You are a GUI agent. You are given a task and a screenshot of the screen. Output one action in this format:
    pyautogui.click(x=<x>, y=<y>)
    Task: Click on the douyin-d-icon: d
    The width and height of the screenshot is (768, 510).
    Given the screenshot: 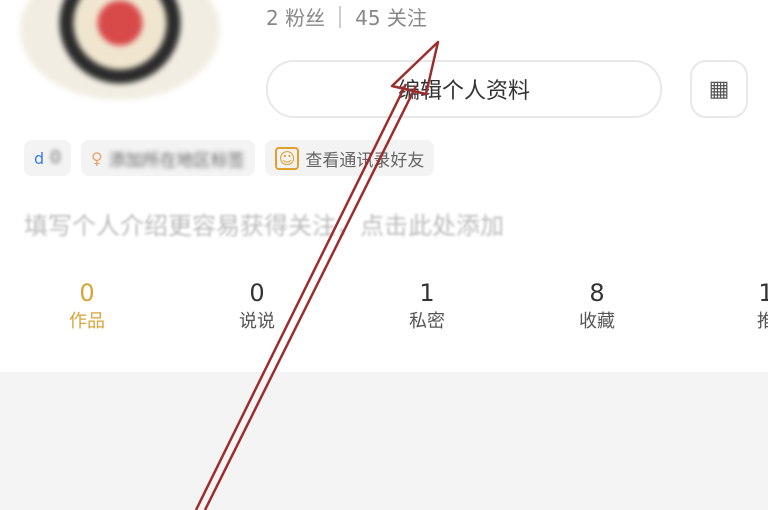 What is the action you would take?
    pyautogui.click(x=39, y=158)
    